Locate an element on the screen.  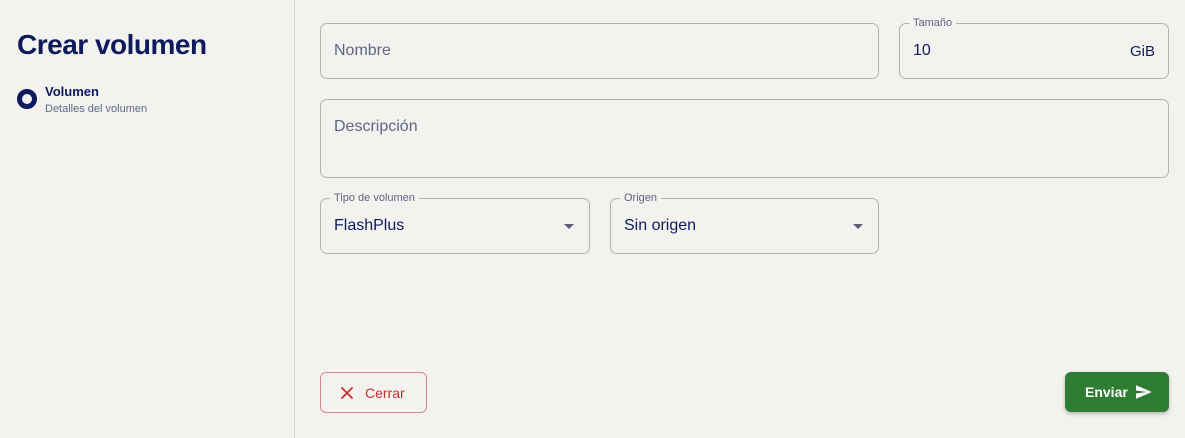
tamano-unit: GiB is located at coordinates (1142, 51).